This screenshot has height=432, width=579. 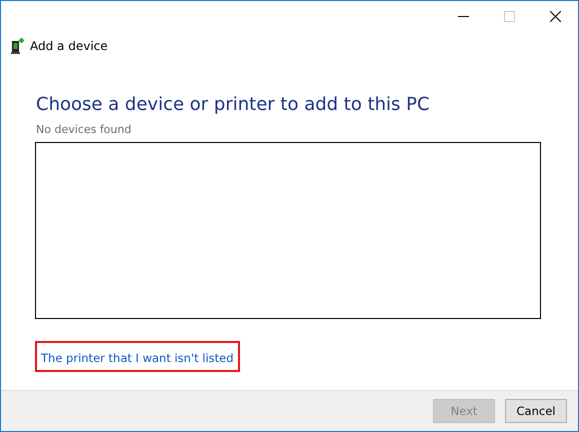 What do you see at coordinates (536, 411) in the screenshot?
I see `dialog-button: Cancel` at bounding box center [536, 411].